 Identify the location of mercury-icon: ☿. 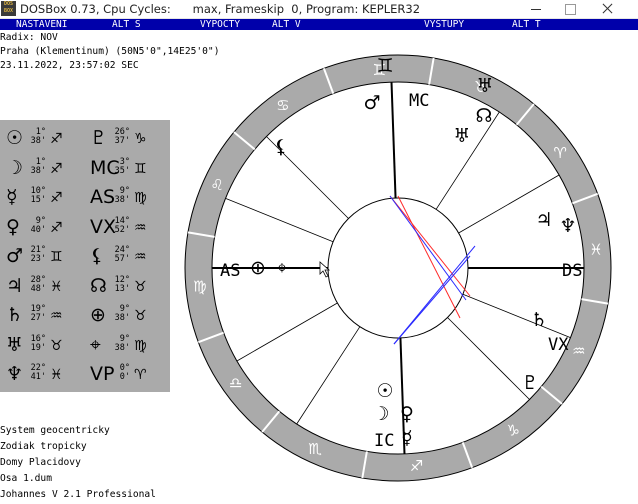
(407, 438).